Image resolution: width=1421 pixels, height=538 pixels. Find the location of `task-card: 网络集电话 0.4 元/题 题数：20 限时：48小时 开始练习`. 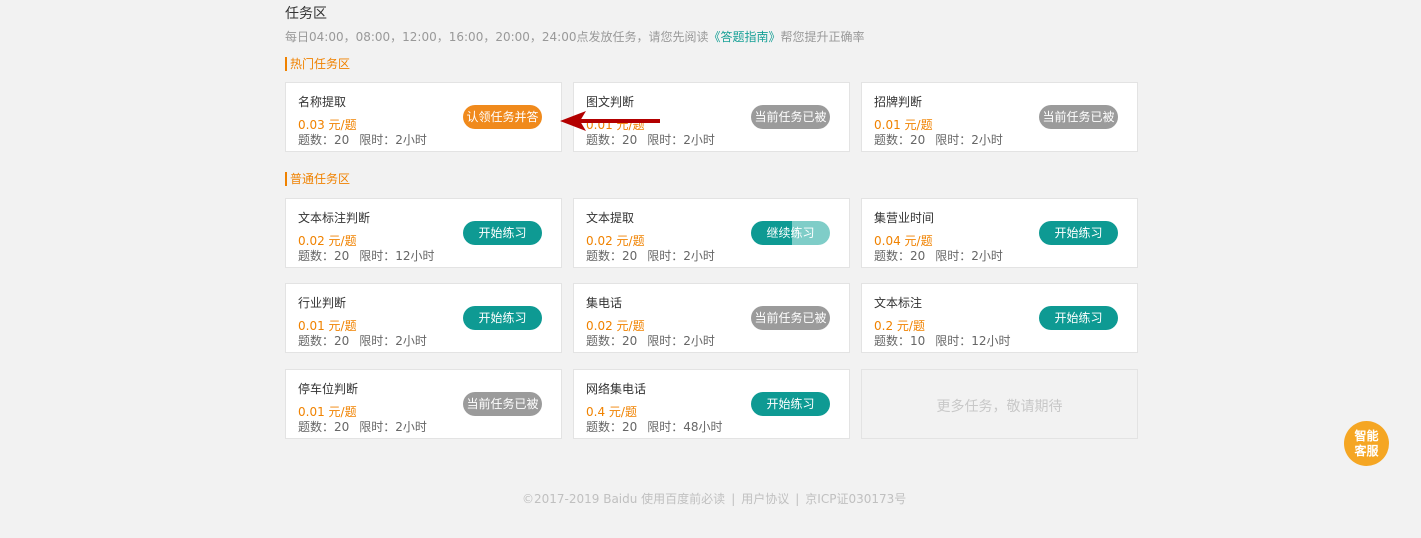

task-card: 网络集电话 0.4 元/题 题数：20 限时：48小时 开始练习 is located at coordinates (711, 404).